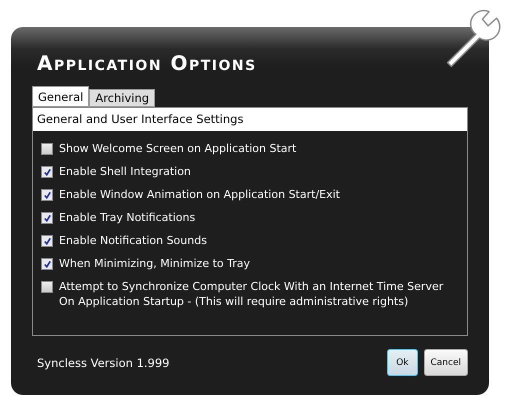 The width and height of the screenshot is (525, 407). I want to click on checkbox-label: Show Welcome Screen on Application Start, so click(177, 148).